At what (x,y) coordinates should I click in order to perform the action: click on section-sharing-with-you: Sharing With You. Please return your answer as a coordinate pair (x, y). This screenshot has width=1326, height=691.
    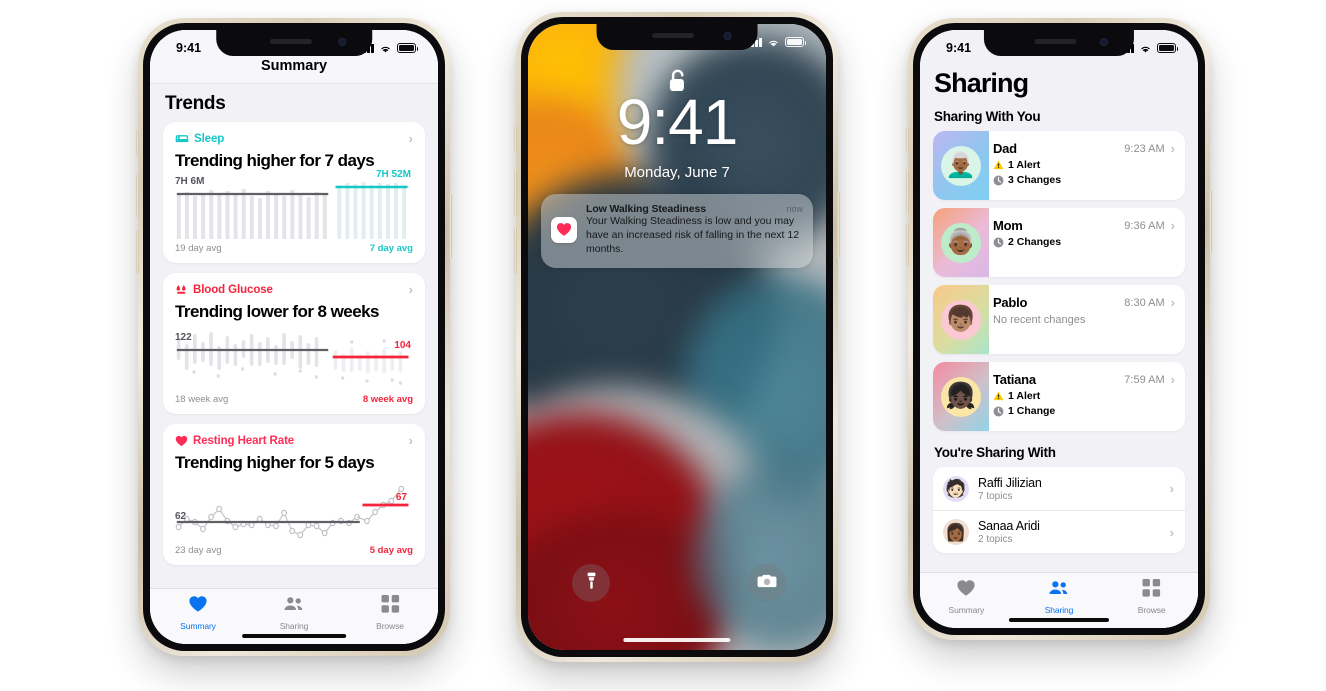
    Looking at the image, I should click on (987, 116).